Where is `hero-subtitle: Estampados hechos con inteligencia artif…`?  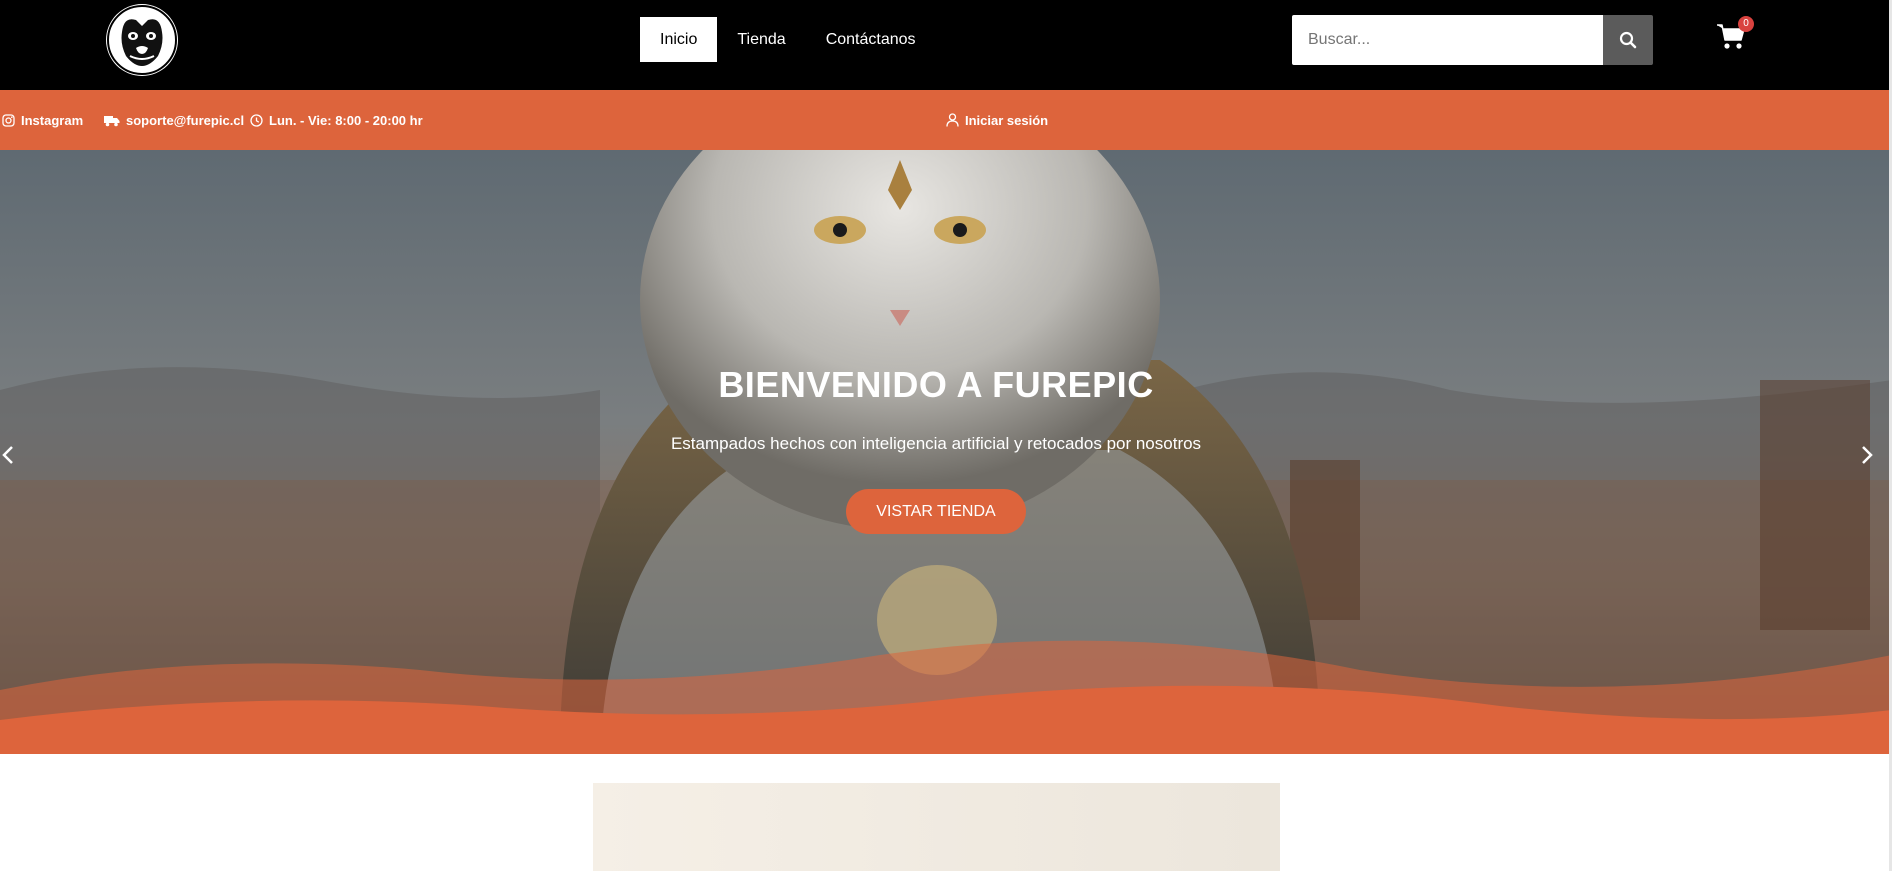 hero-subtitle: Estampados hechos con inteligencia artif… is located at coordinates (936, 443).